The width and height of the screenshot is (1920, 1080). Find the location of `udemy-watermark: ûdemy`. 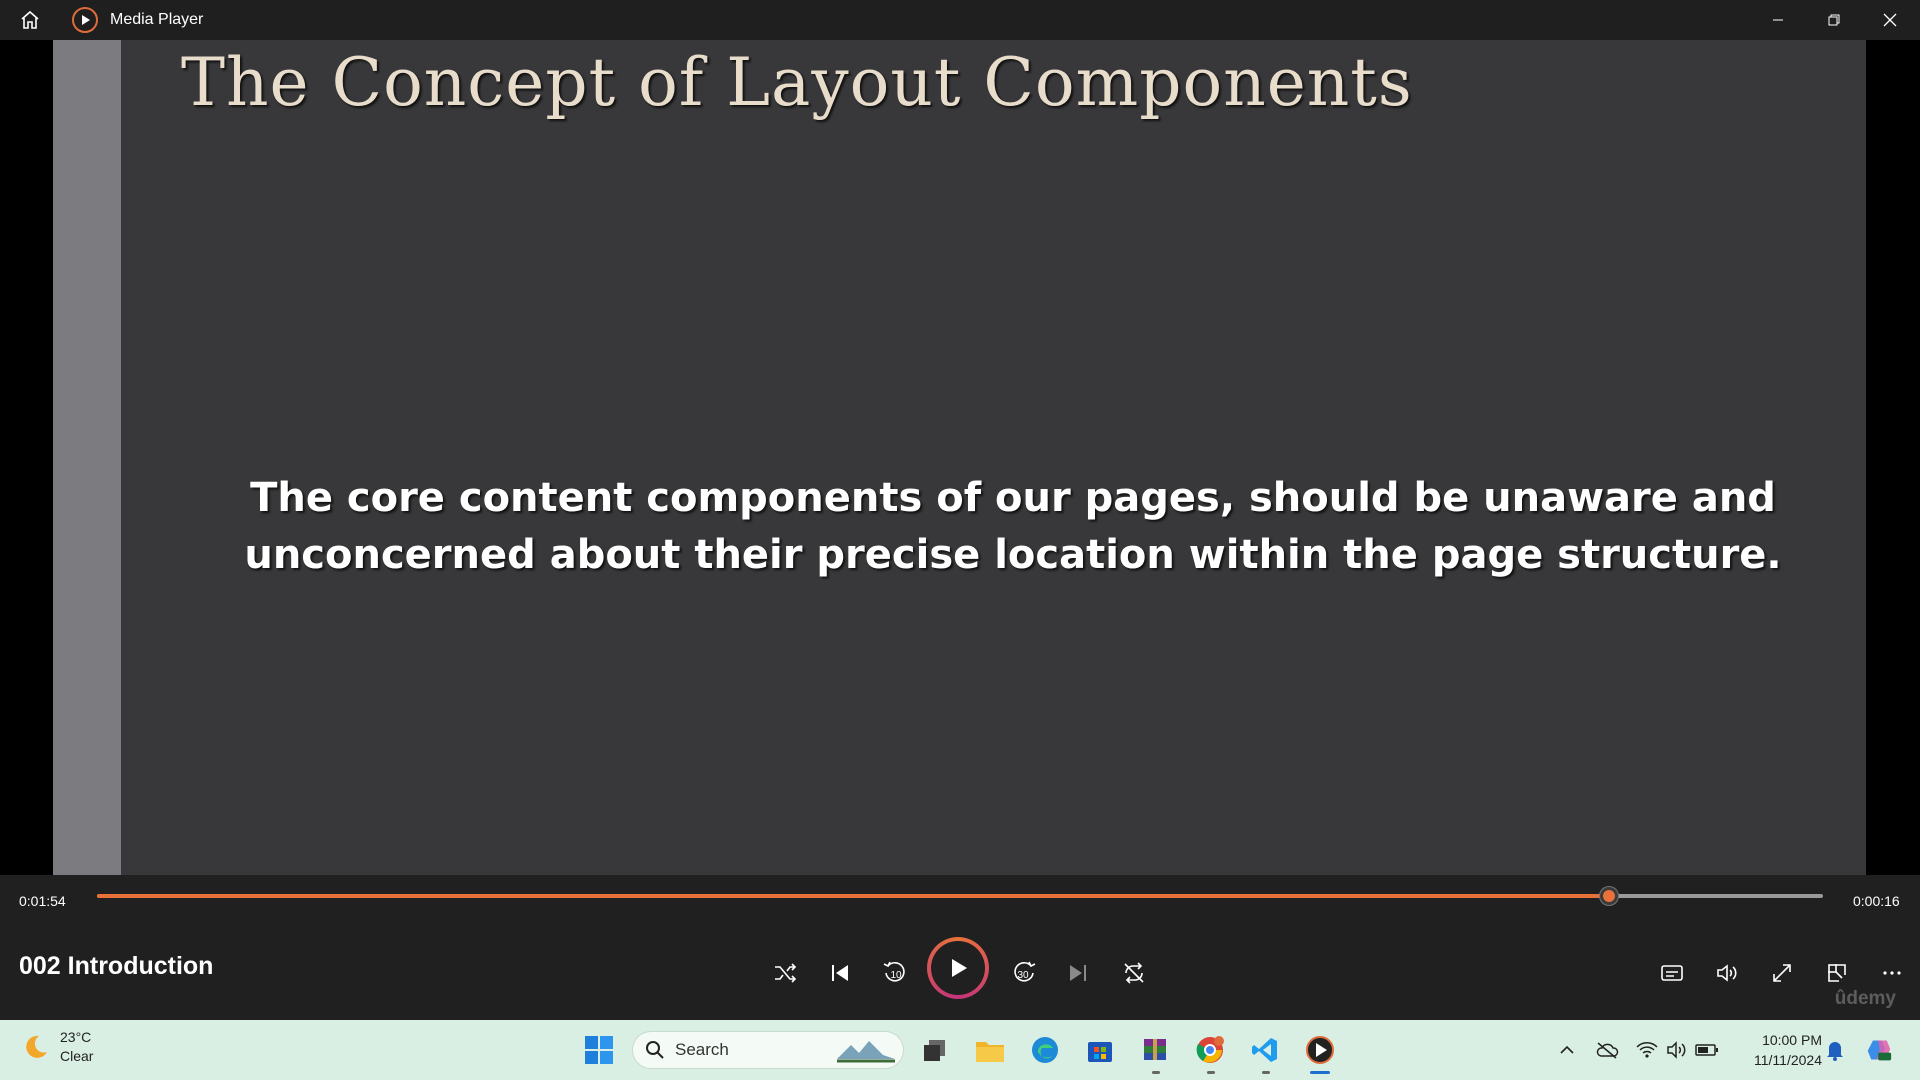

udemy-watermark: ûdemy is located at coordinates (1865, 998).